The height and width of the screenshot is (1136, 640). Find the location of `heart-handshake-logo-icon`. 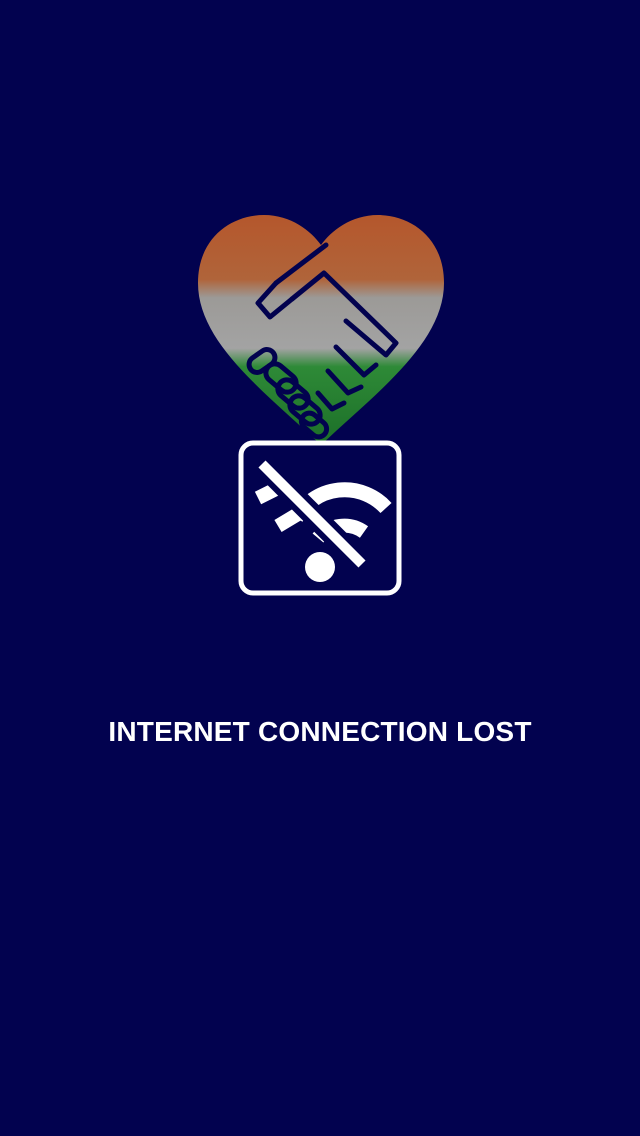

heart-handshake-logo-icon is located at coordinates (321, 330).